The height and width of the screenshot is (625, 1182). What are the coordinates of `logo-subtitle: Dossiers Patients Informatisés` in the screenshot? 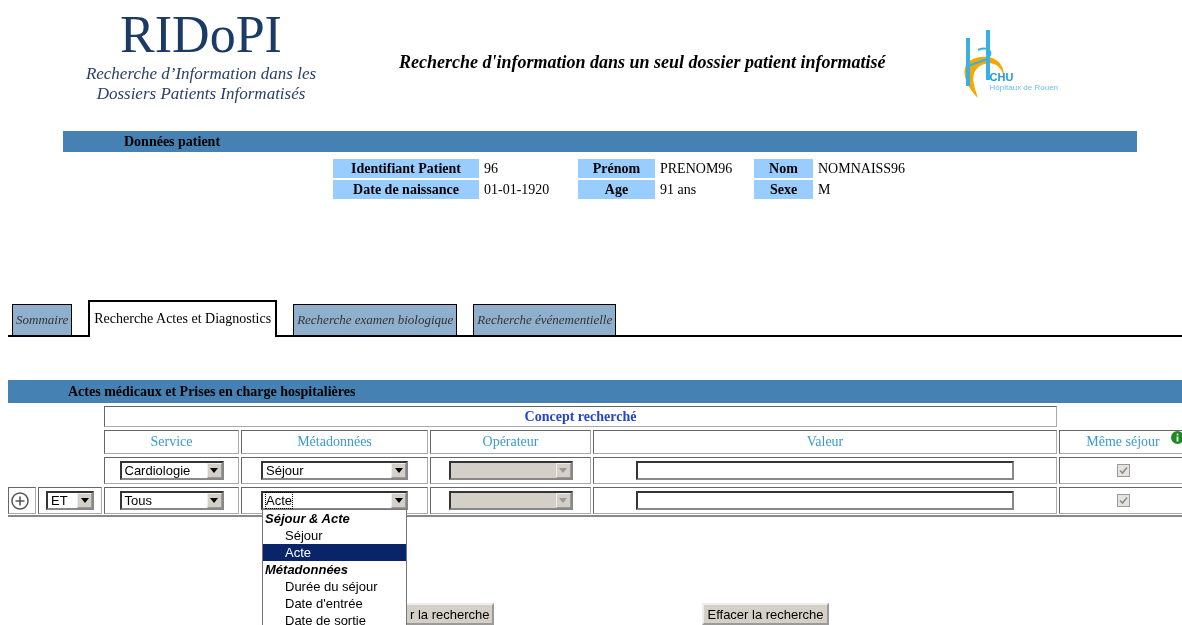 It's located at (201, 94).